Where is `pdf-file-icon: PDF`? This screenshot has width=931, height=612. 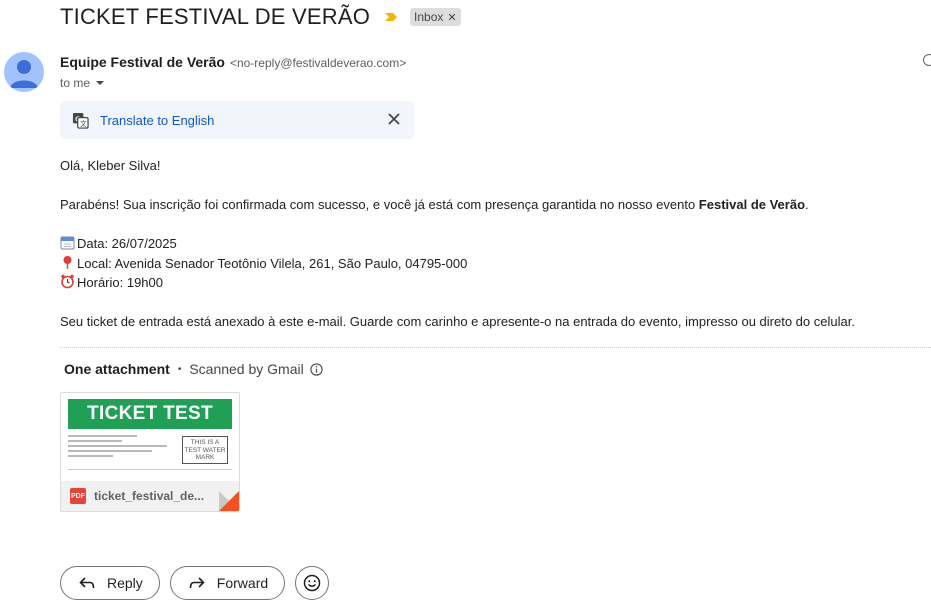
pdf-file-icon: PDF is located at coordinates (78, 496).